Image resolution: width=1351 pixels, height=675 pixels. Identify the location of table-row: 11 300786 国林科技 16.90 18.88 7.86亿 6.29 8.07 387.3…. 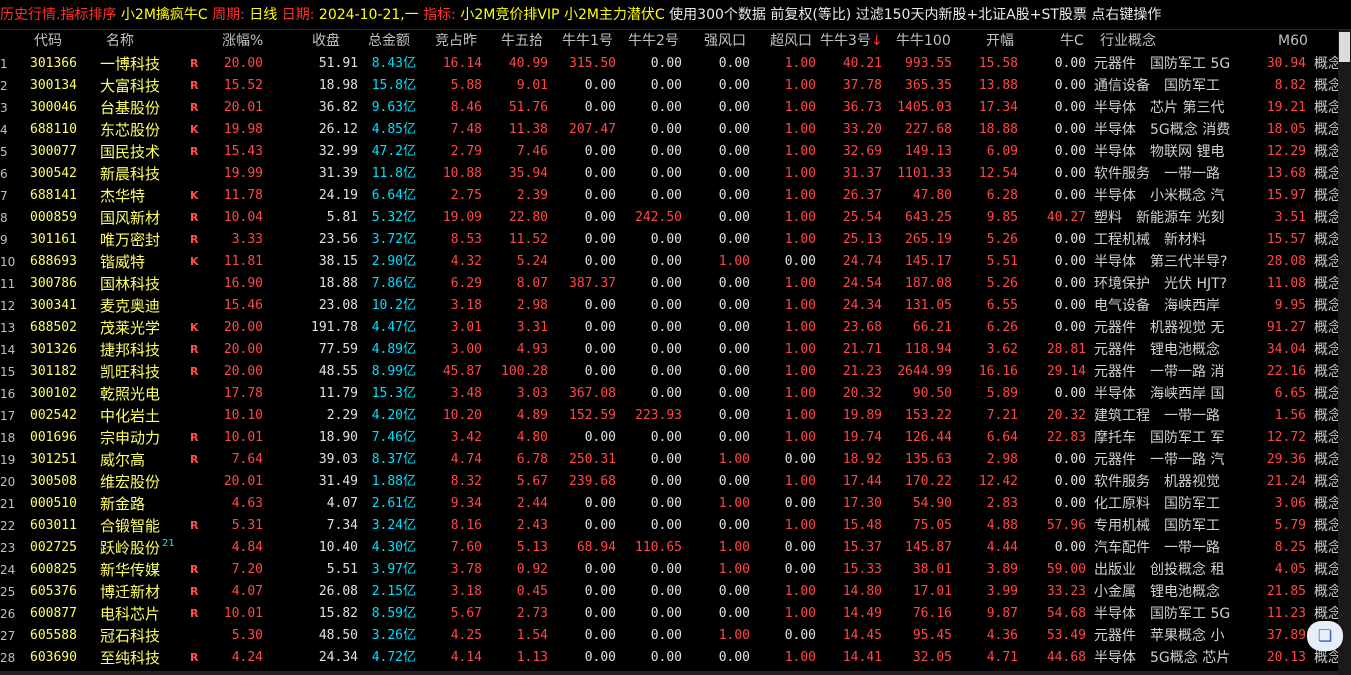
(669, 284).